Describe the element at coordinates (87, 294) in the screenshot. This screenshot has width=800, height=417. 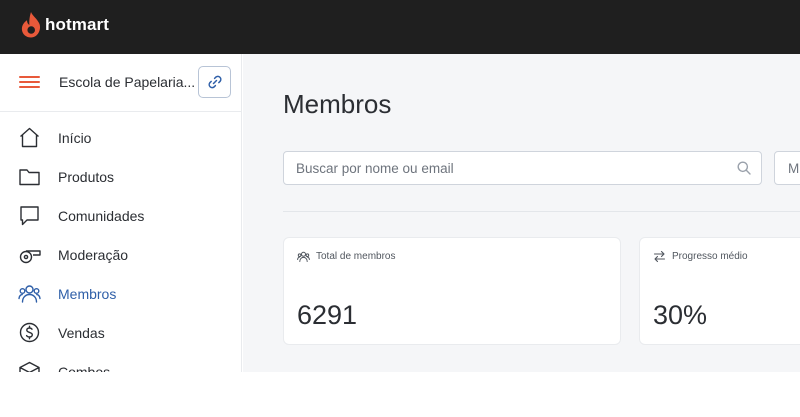
I see `sidebar-item-label: Membros` at that location.